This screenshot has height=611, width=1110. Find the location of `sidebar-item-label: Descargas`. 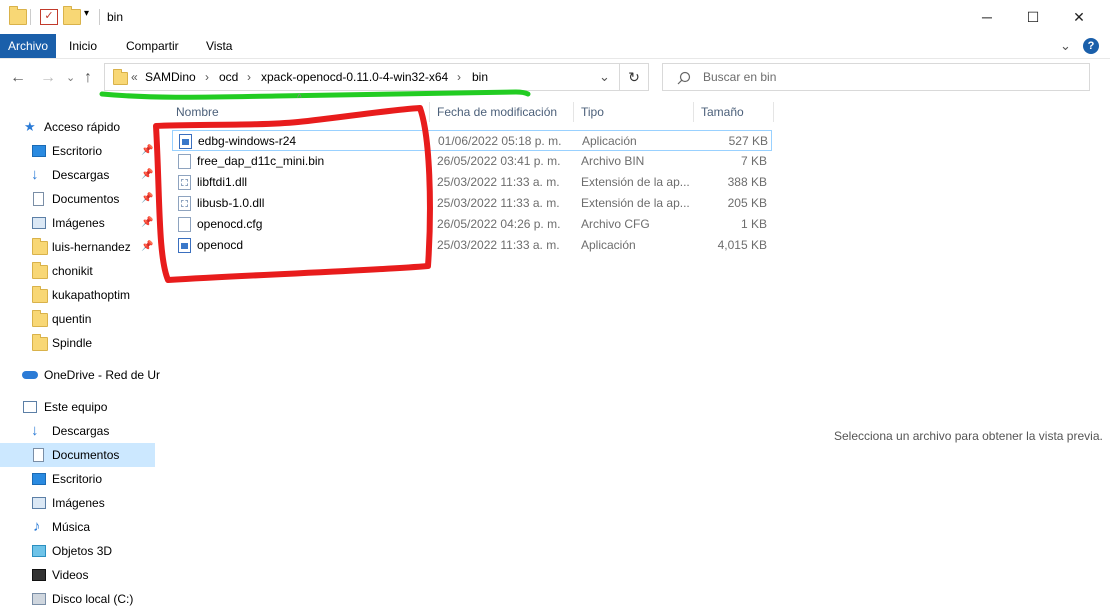

sidebar-item-label: Descargas is located at coordinates (81, 175).